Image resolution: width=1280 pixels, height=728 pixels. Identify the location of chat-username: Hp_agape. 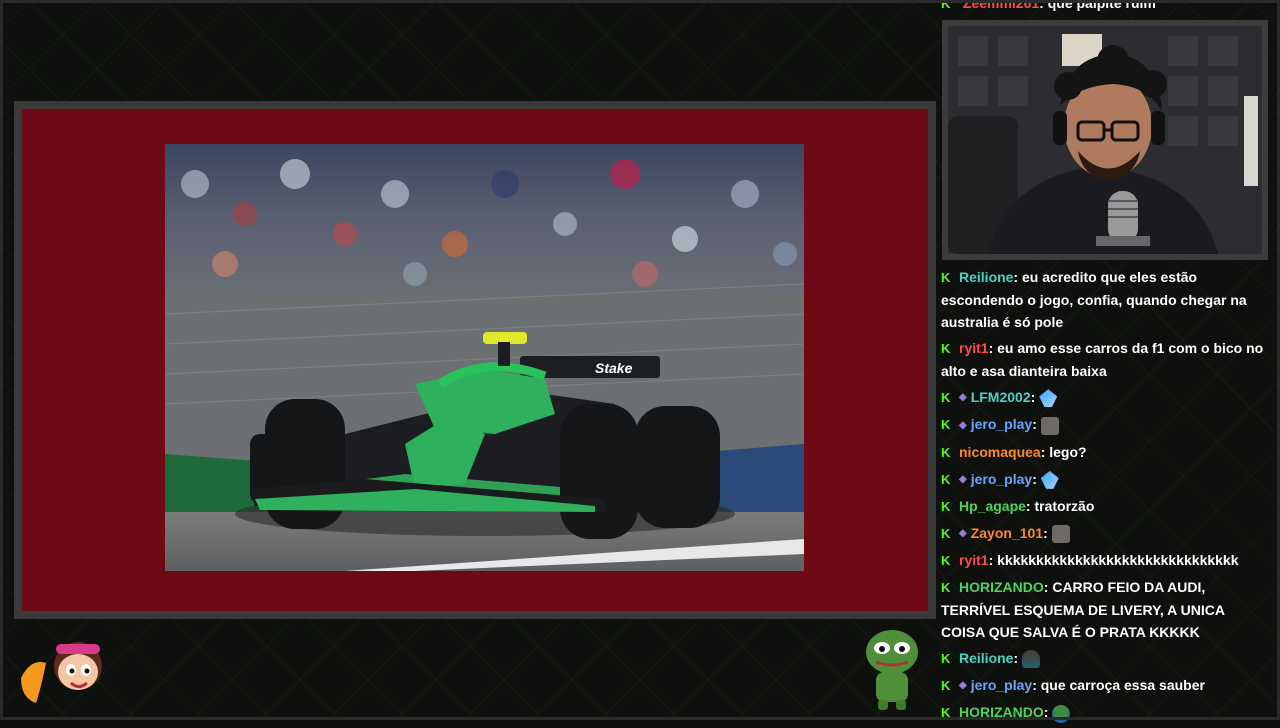
(992, 506).